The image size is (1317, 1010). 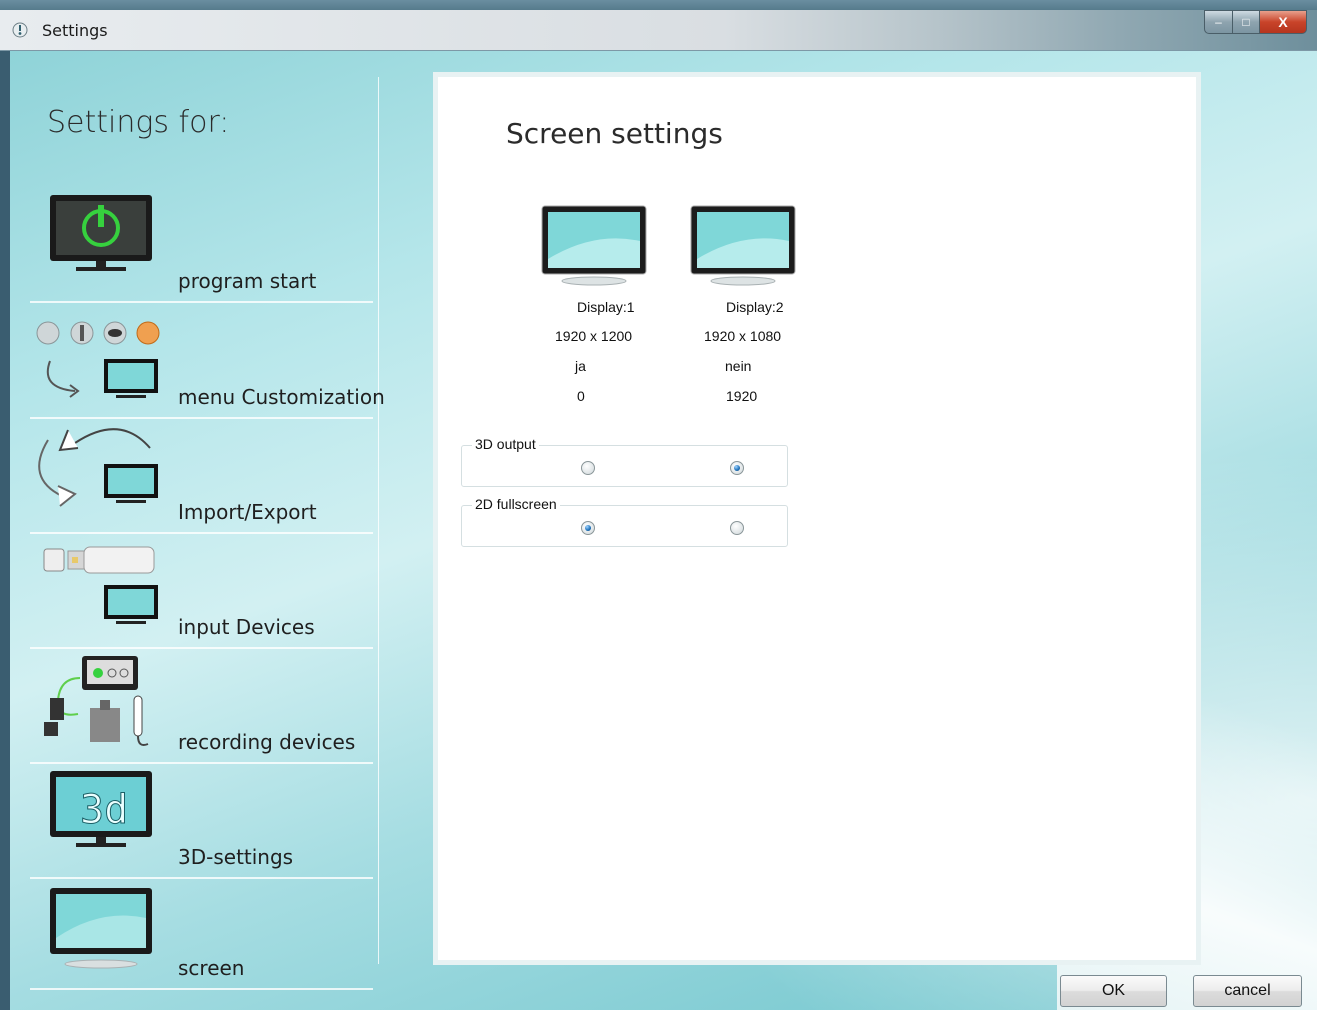 I want to click on display-2-monitor-icon, so click(x=743, y=245).